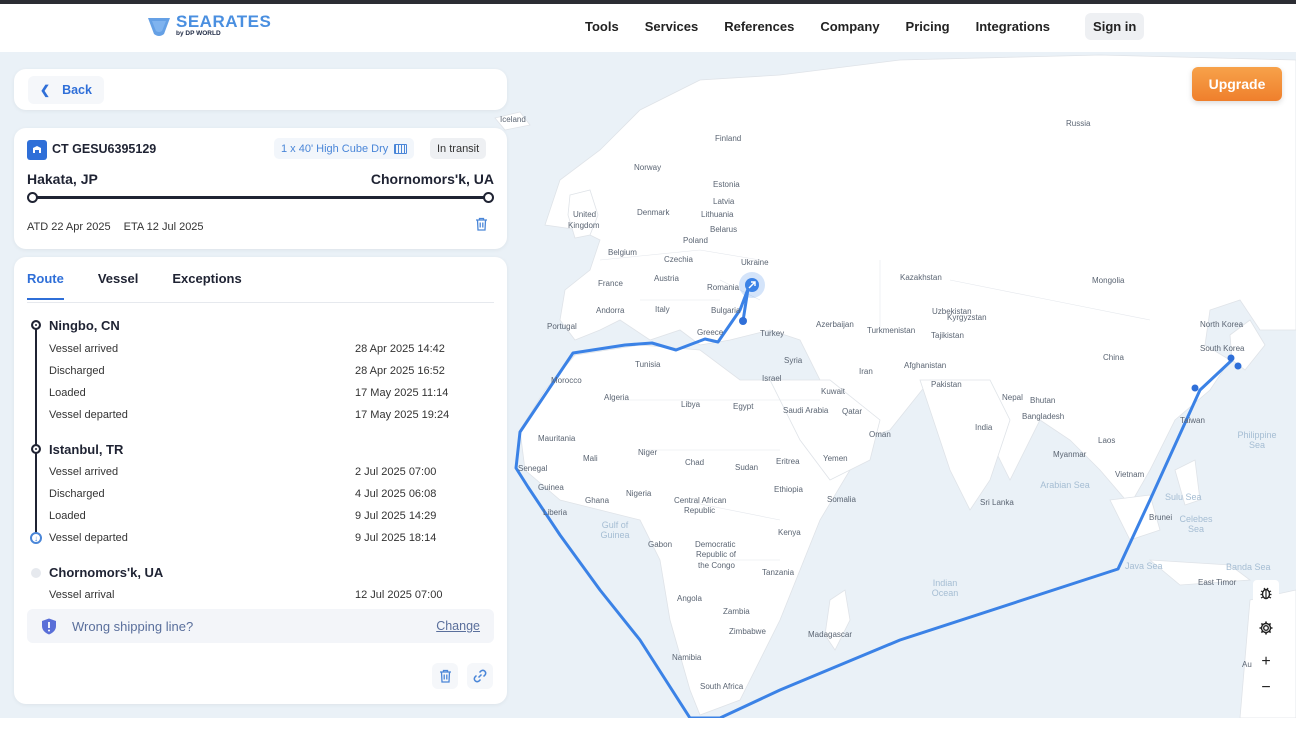  What do you see at coordinates (1013, 26) in the screenshot?
I see `nav-integrations: Integrations` at bounding box center [1013, 26].